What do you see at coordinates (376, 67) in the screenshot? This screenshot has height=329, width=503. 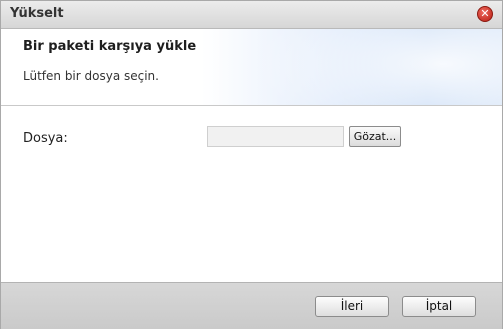 I see `header-decoration` at bounding box center [376, 67].